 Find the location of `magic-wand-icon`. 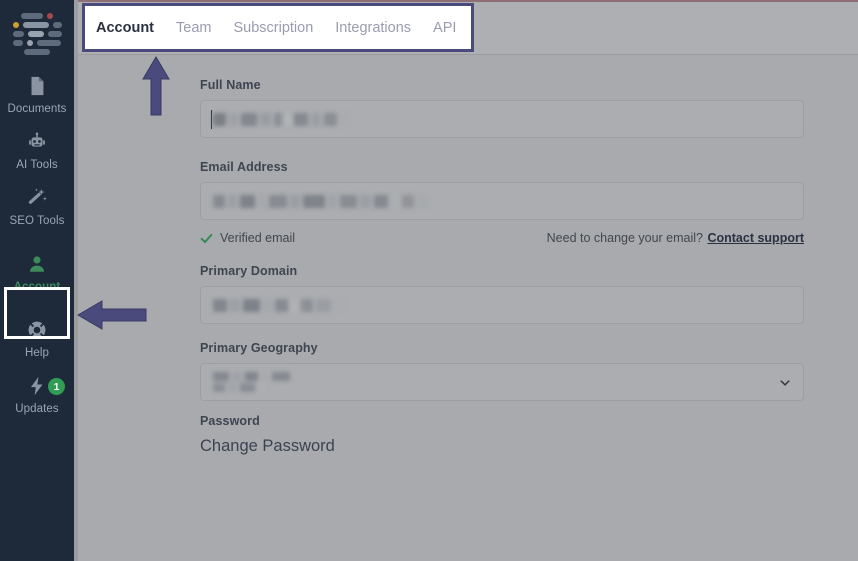

magic-wand-icon is located at coordinates (37, 198).